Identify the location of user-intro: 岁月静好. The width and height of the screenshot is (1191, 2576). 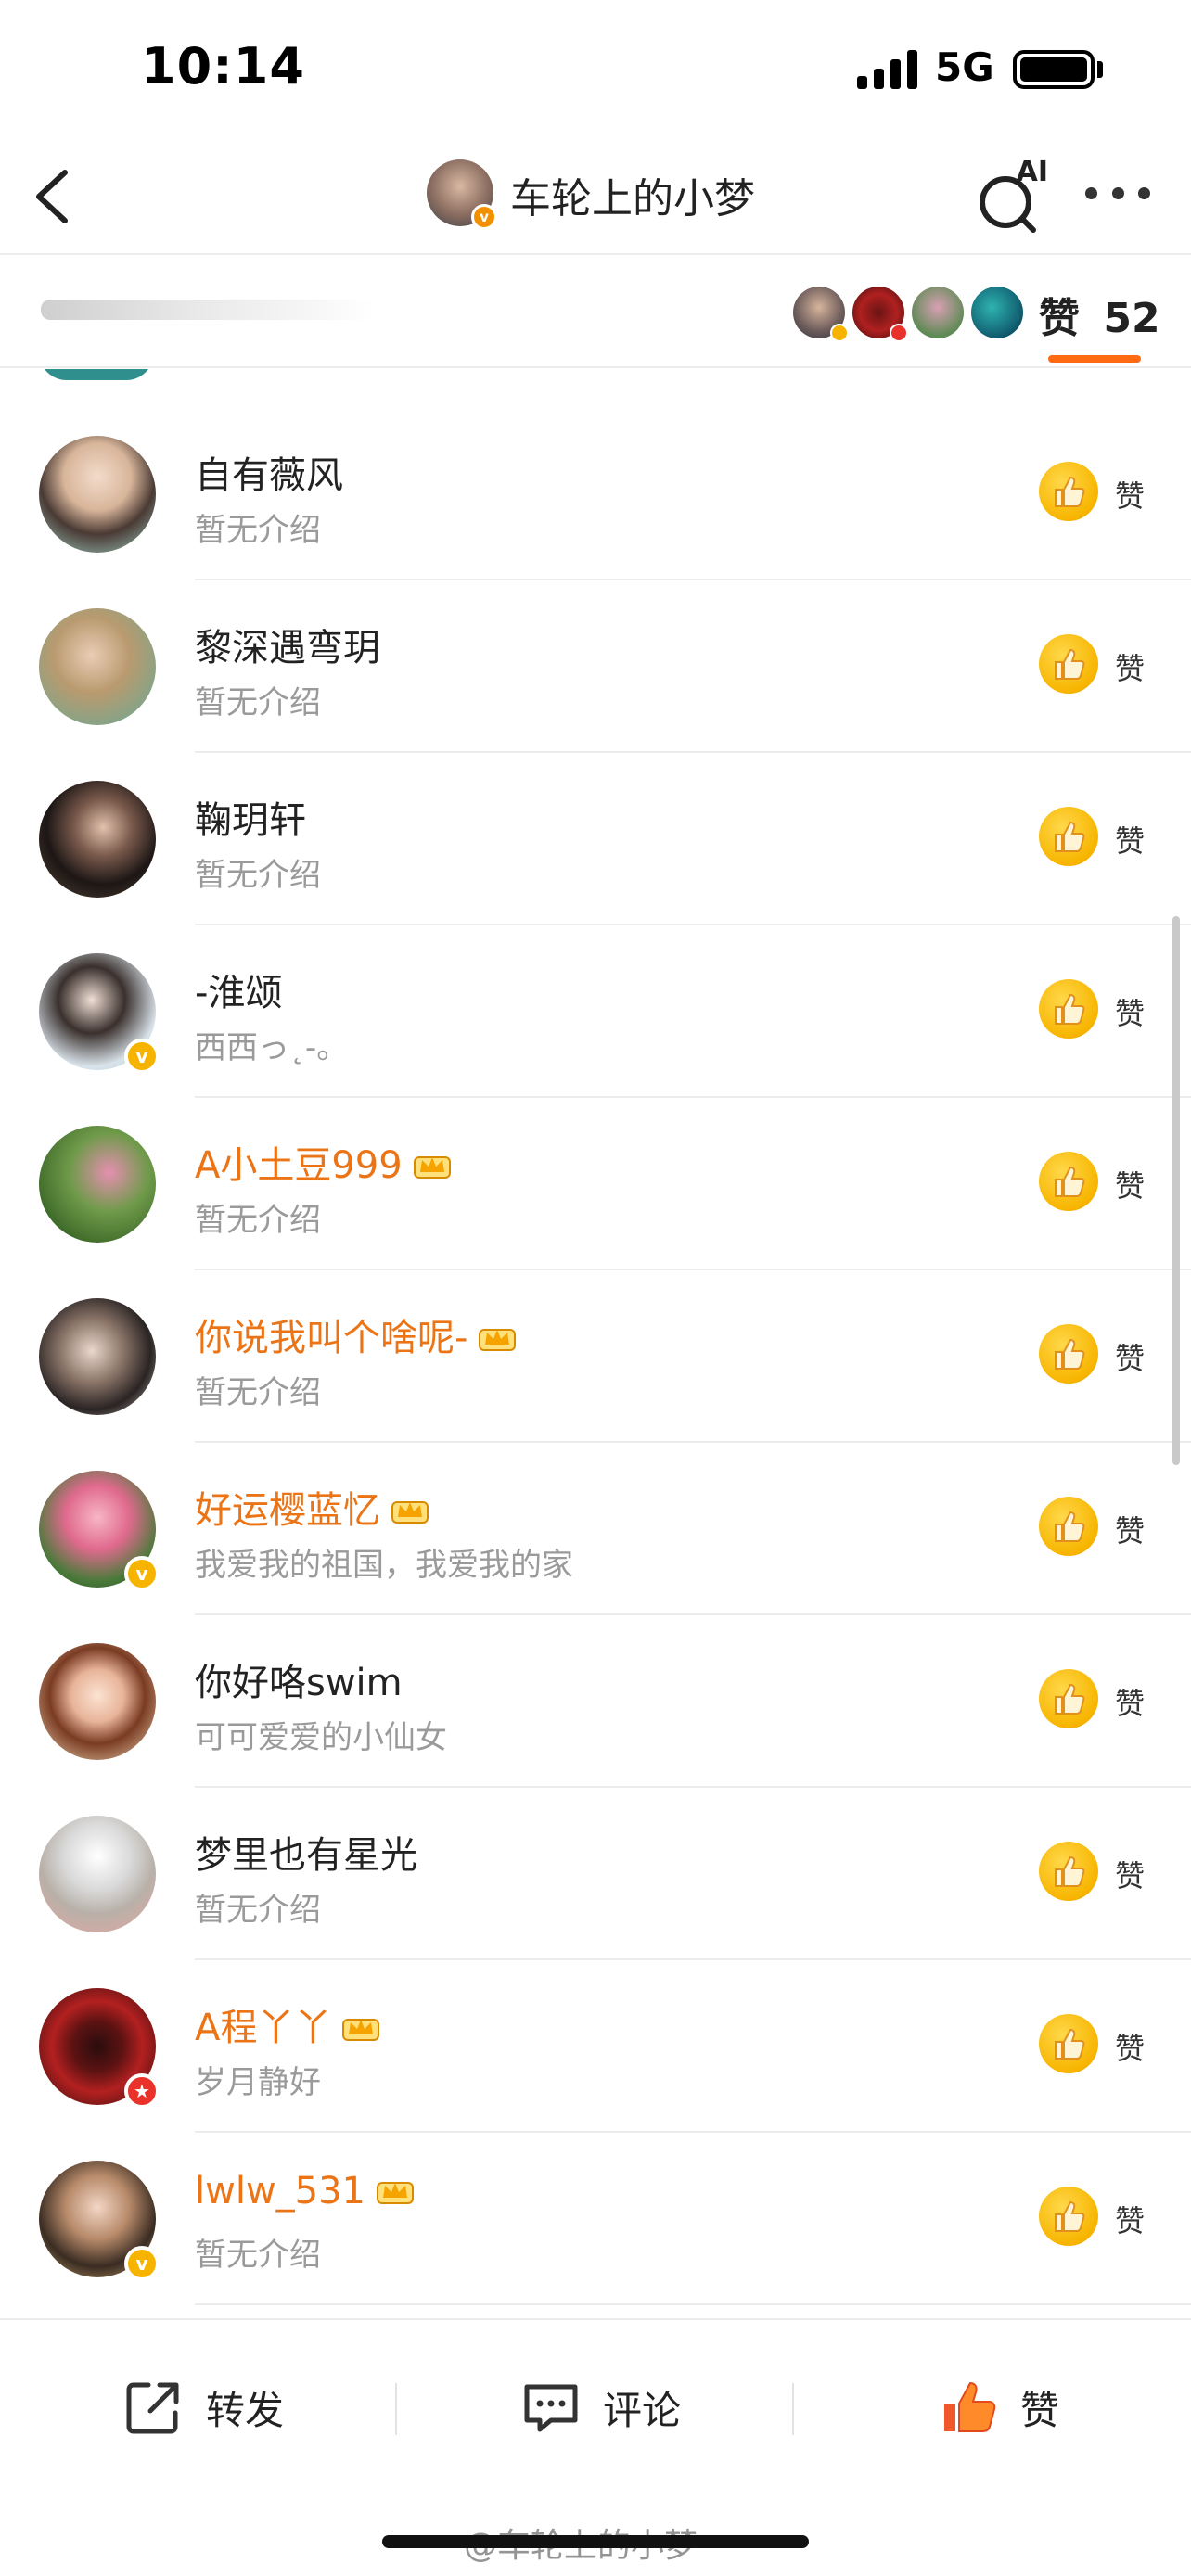
(258, 2083).